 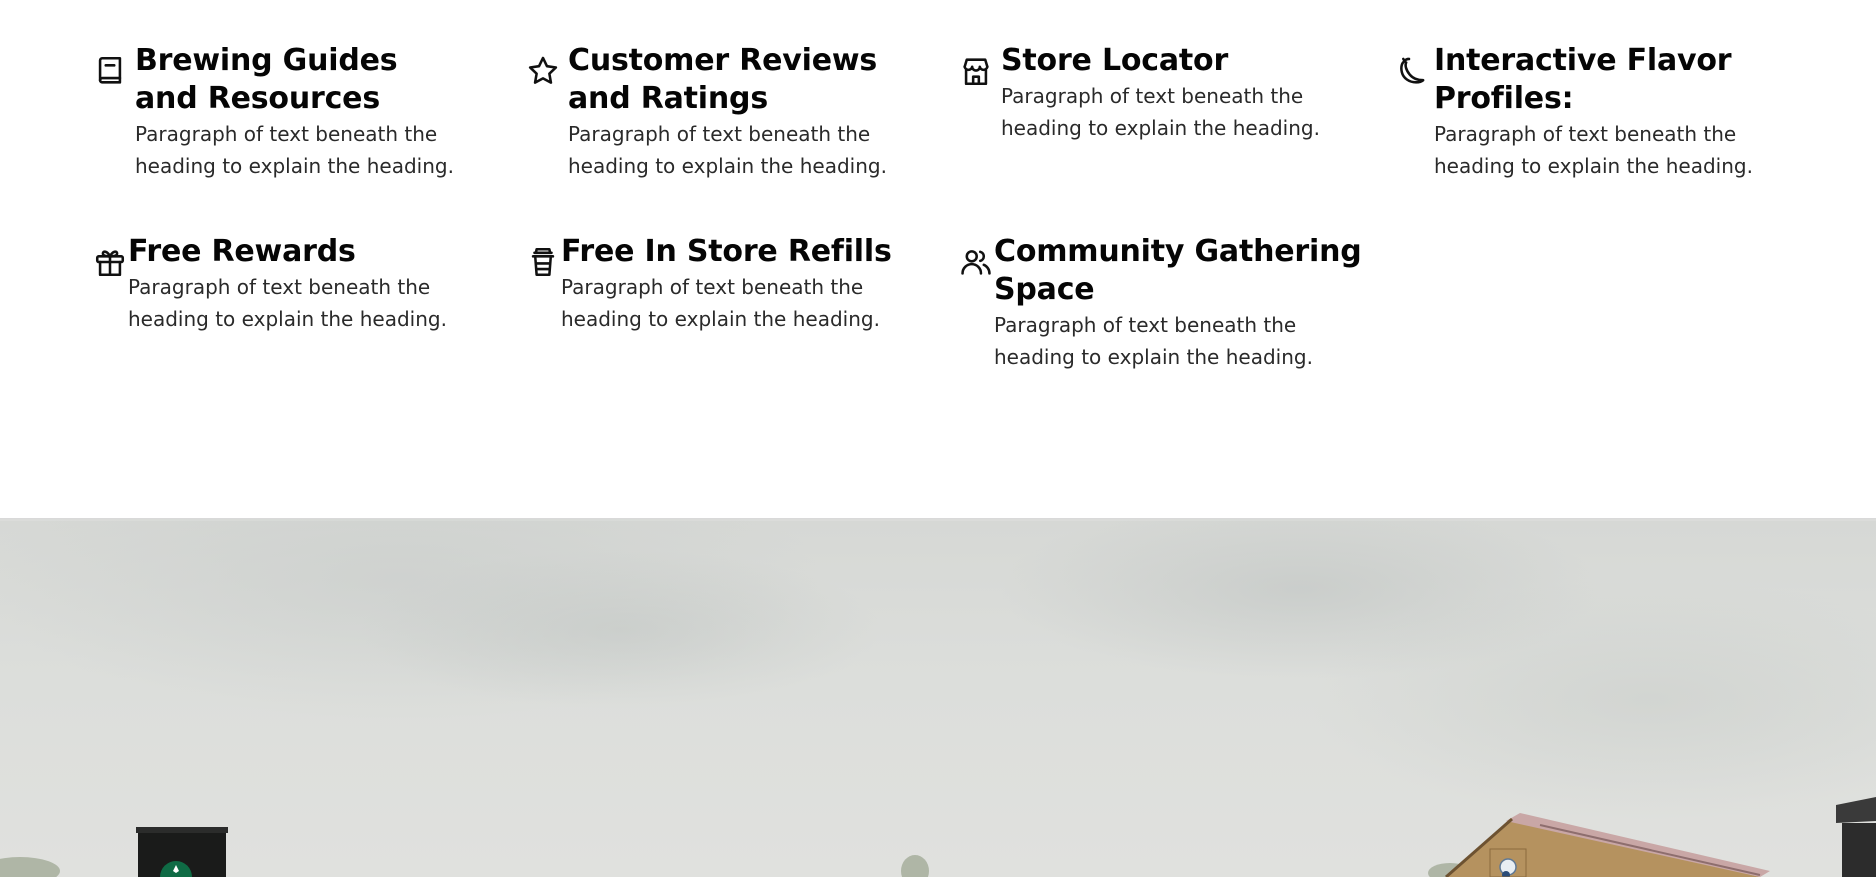 What do you see at coordinates (182, 852) in the screenshot?
I see `store-sign` at bounding box center [182, 852].